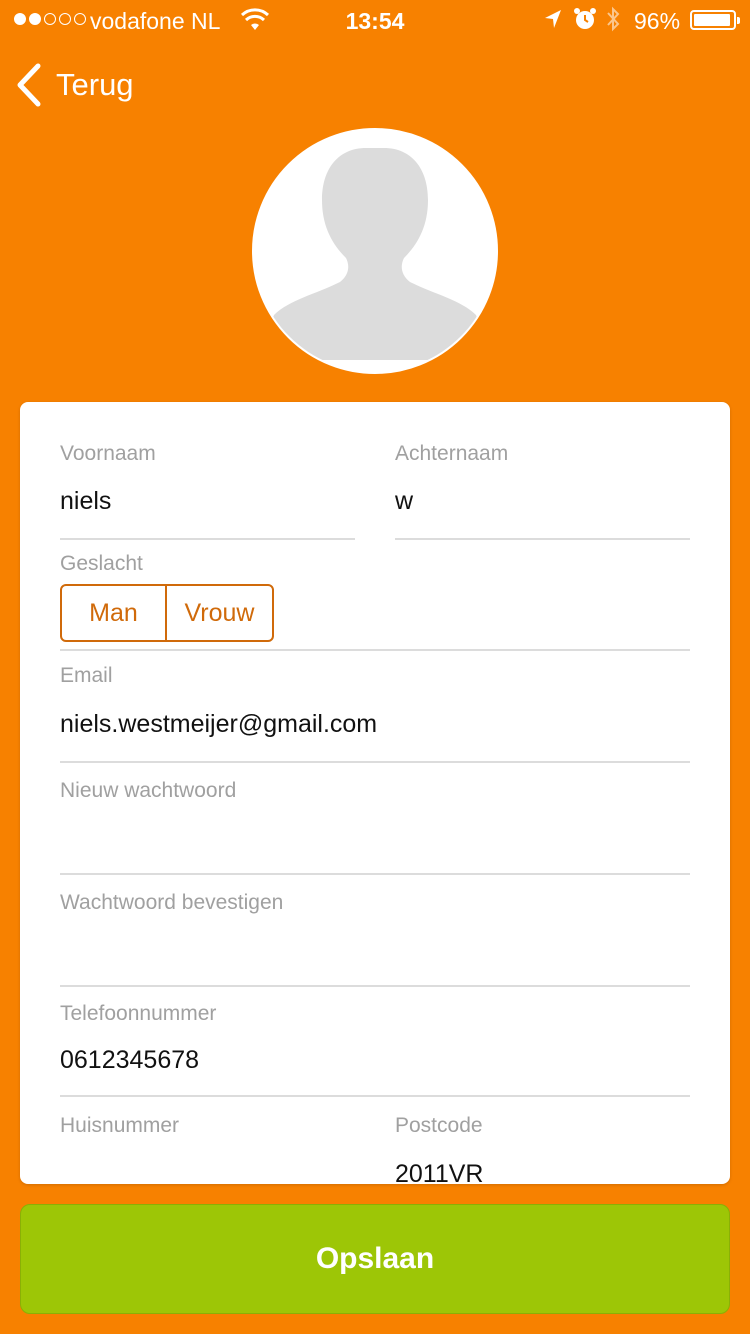  What do you see at coordinates (585, 18) in the screenshot?
I see `alarm-icon` at bounding box center [585, 18].